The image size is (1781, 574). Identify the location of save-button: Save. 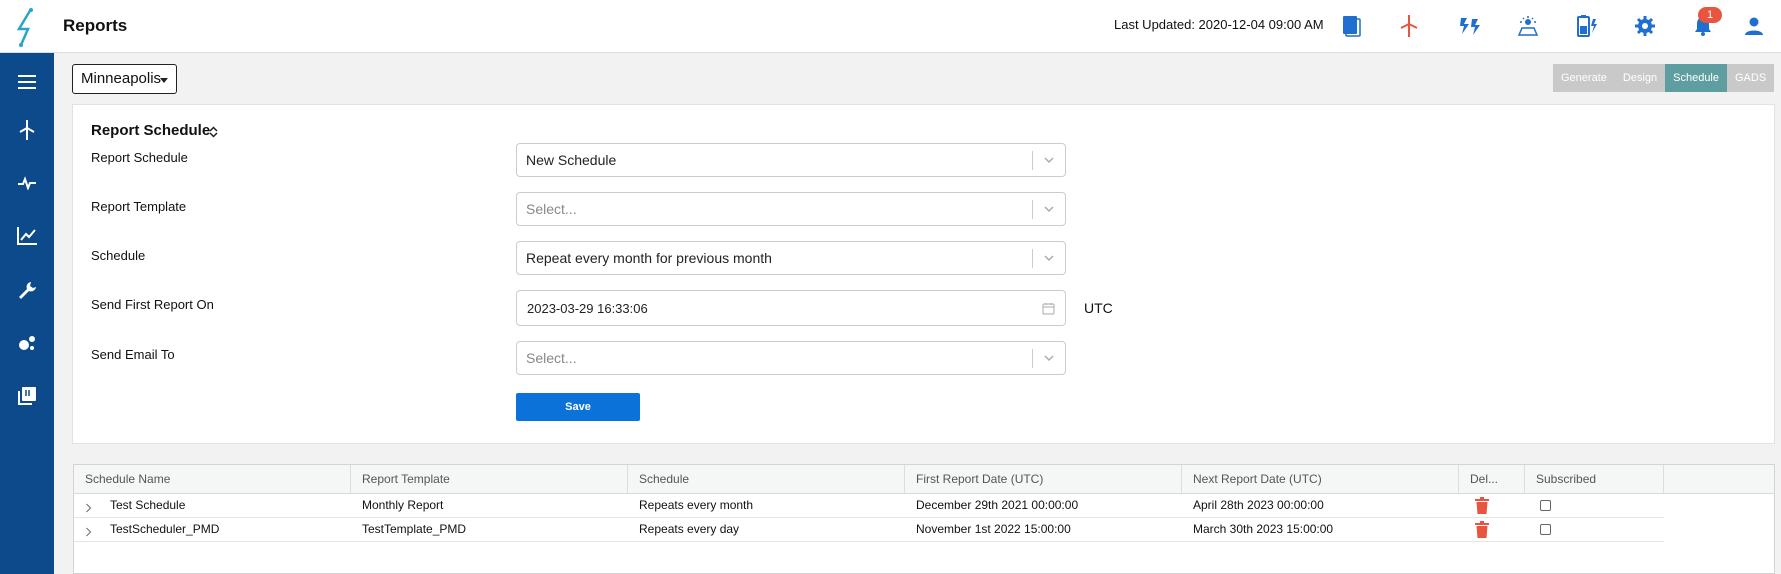
(578, 407).